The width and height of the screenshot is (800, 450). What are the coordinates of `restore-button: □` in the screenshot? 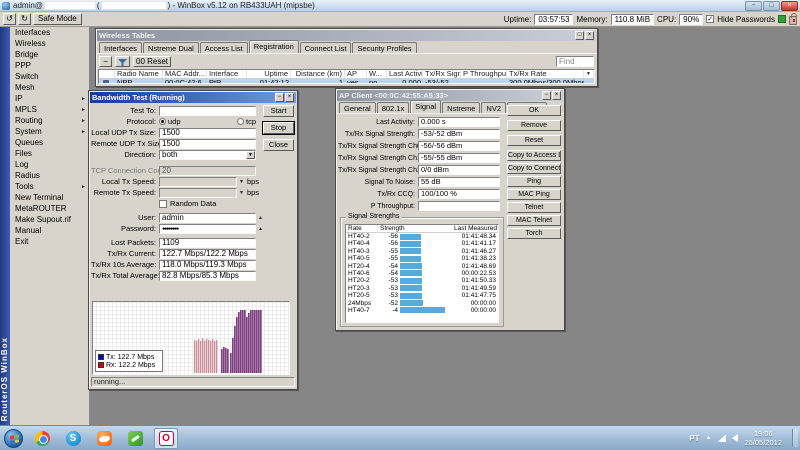 It's located at (579, 35).